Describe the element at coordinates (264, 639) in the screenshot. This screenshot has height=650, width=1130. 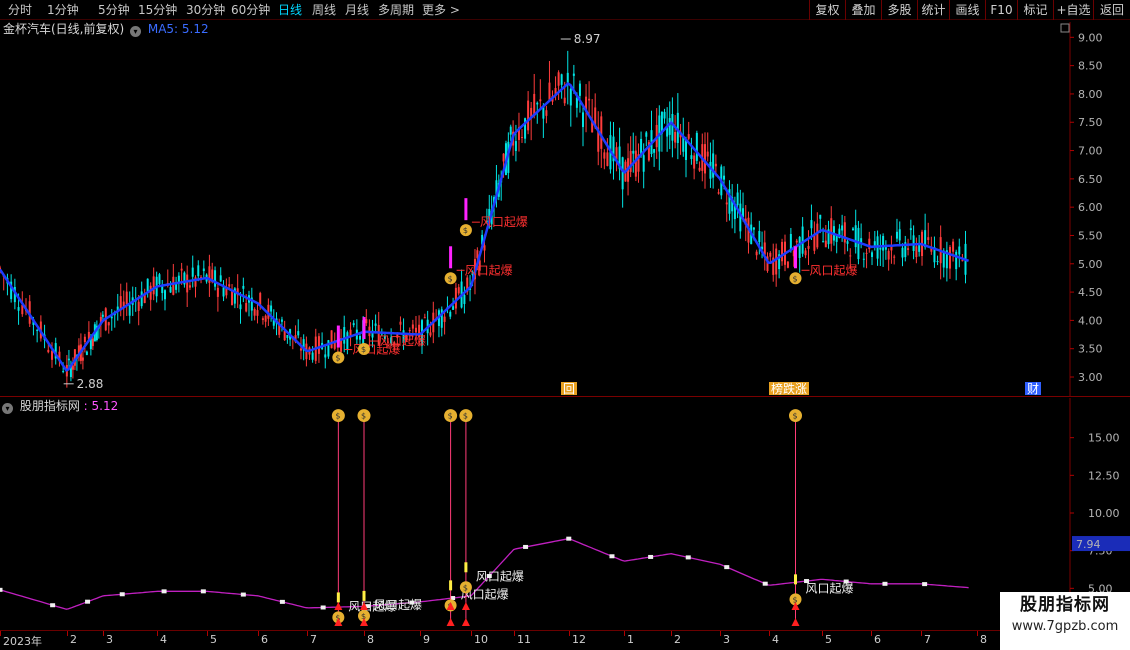
I see `date-label: 6` at that location.